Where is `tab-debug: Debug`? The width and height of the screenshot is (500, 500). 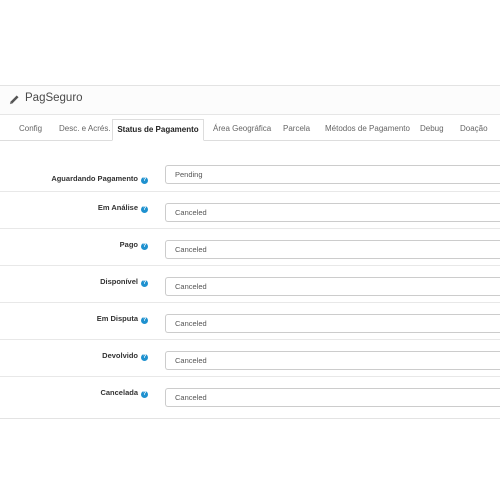 tab-debug: Debug is located at coordinates (432, 129).